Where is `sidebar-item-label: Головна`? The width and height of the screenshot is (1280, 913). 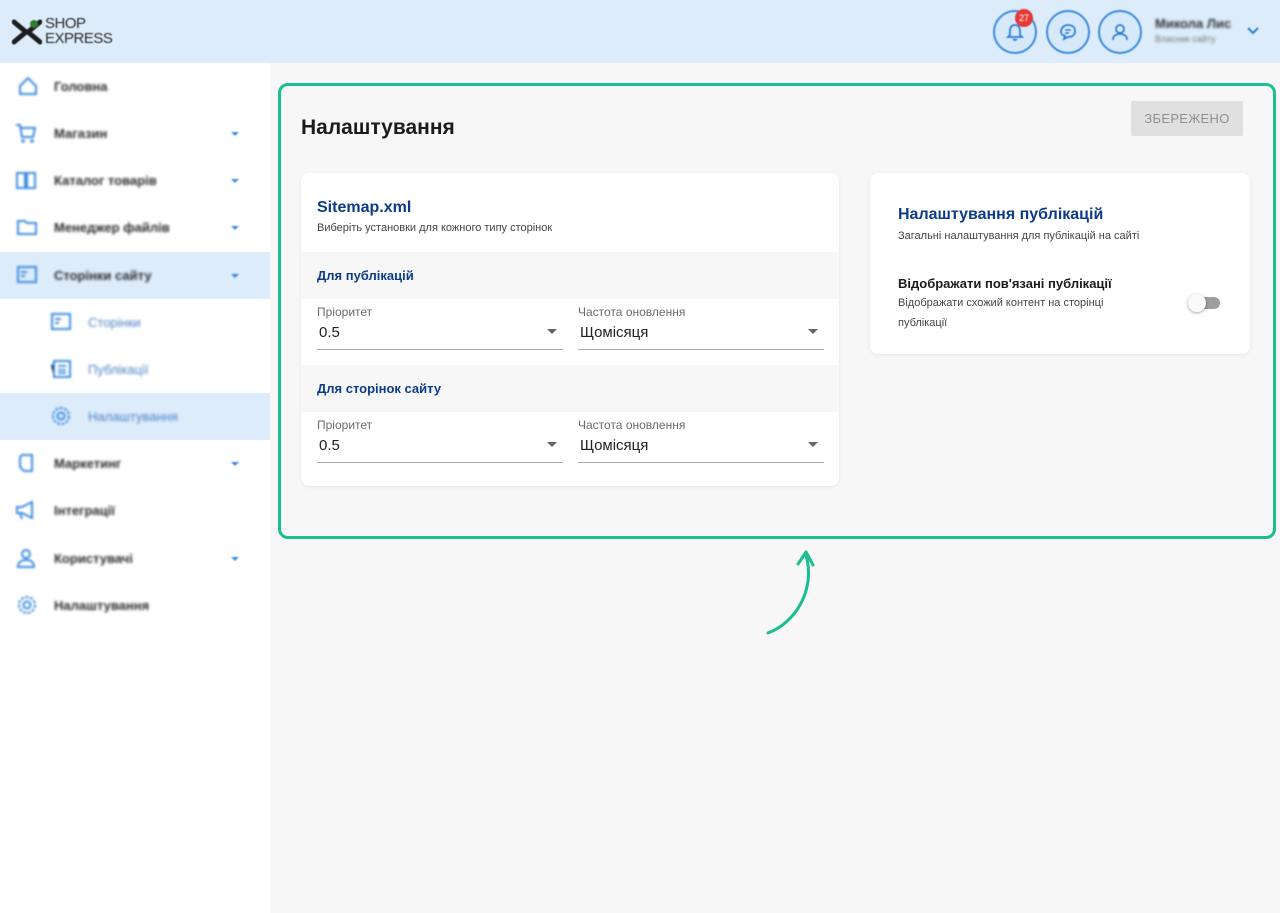
sidebar-item-label: Головна is located at coordinates (81, 86).